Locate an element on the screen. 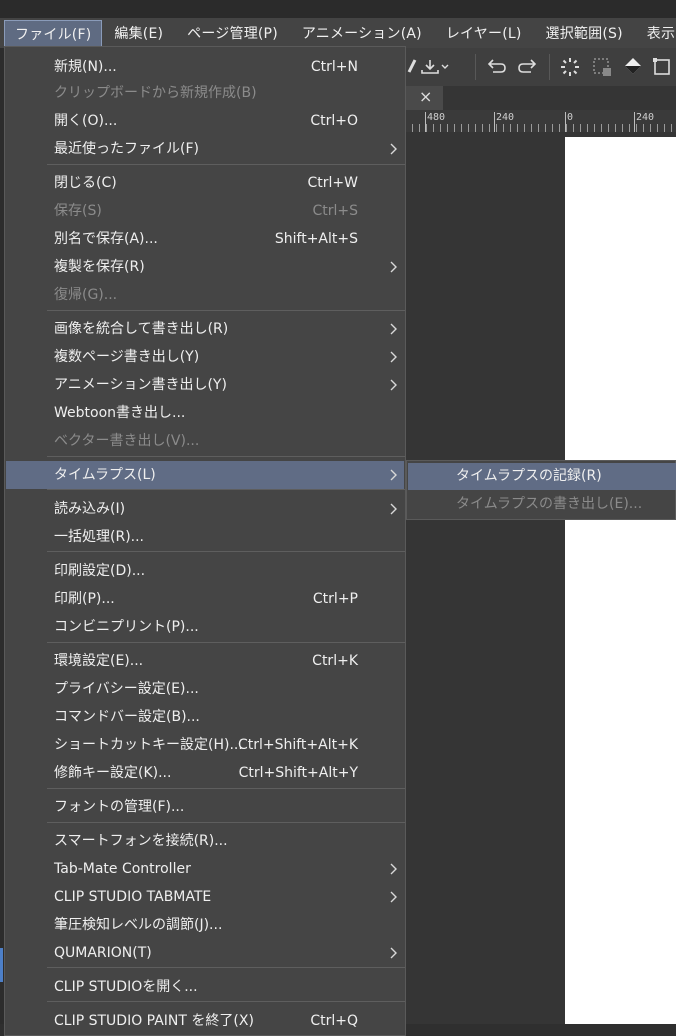  file-menu-item: アニメーション書き出し(Y) is located at coordinates (205, 385).